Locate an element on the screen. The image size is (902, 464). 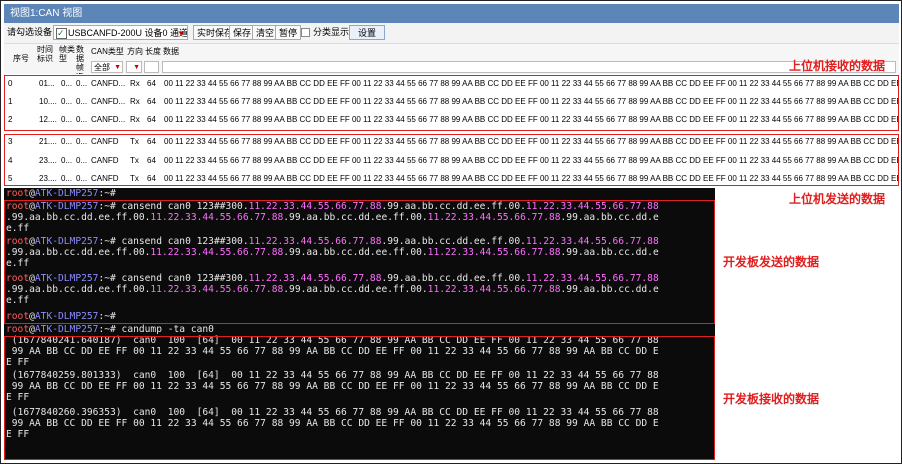
can-type-filter: 全部 ▼ is located at coordinates (107, 67).